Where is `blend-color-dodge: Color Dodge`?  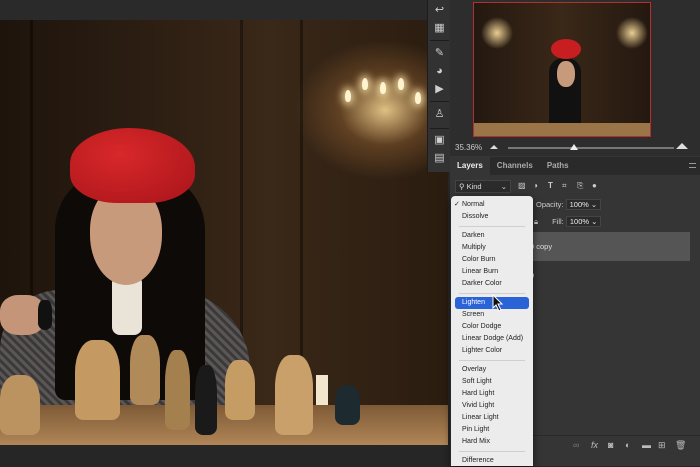 blend-color-dodge: Color Dodge is located at coordinates (492, 327).